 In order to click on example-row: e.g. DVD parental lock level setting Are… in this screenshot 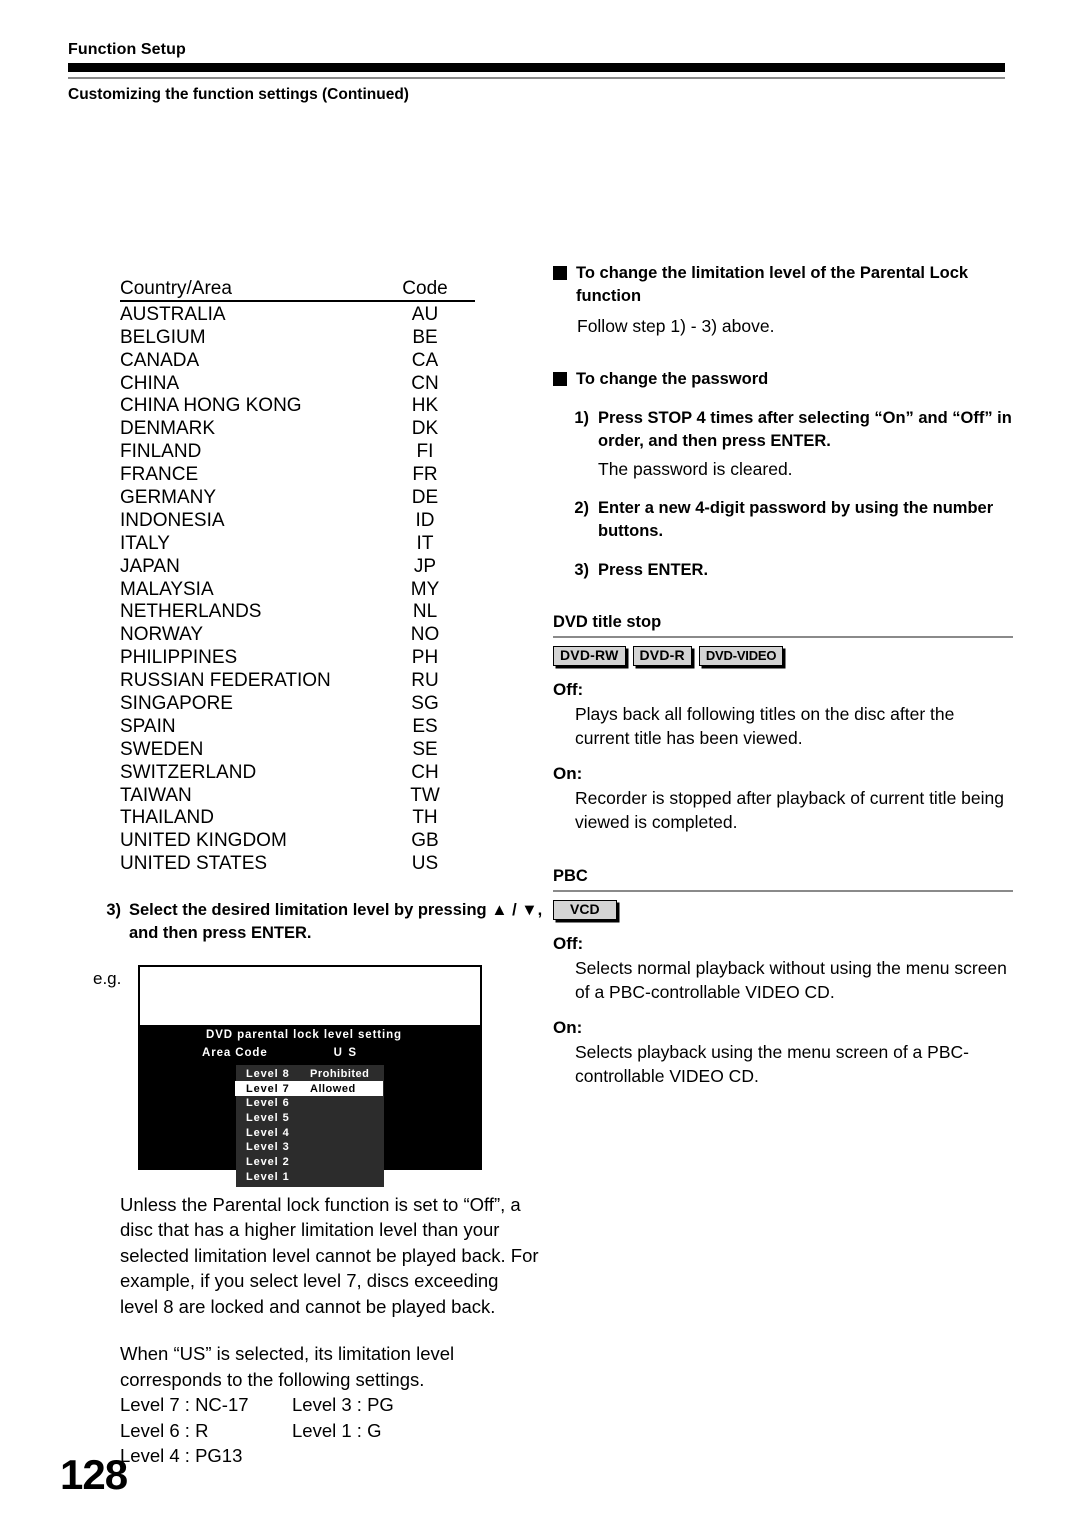, I will do `click(320, 1076)`.